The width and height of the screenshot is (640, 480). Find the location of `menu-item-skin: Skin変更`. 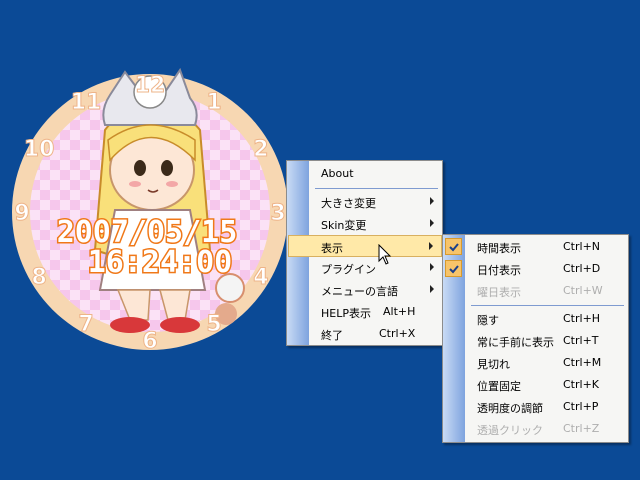

menu-item-skin: Skin変更 is located at coordinates (375, 224).